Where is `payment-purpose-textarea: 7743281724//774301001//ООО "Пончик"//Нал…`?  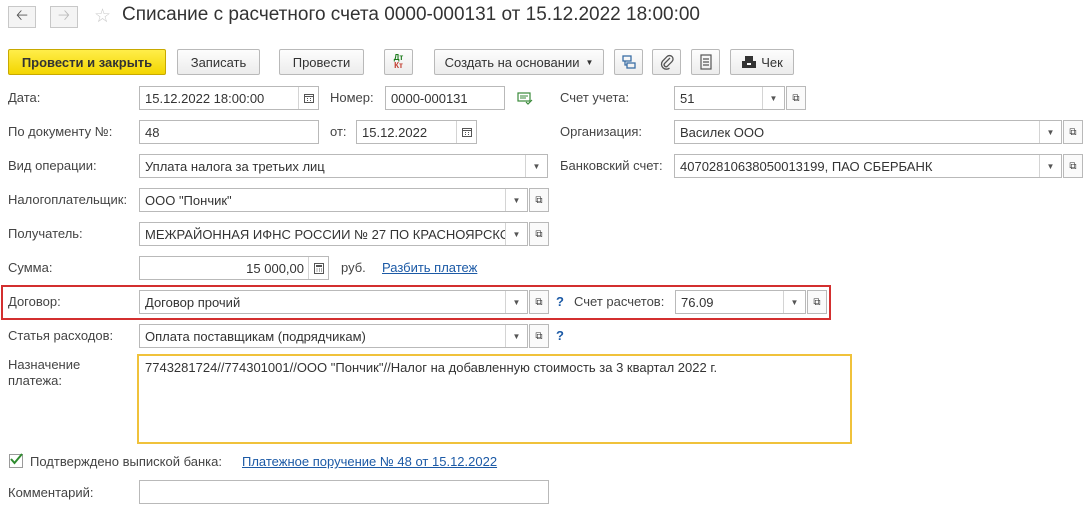 payment-purpose-textarea: 7743281724//774301001//ООО "Пончик"//Нал… is located at coordinates (494, 399).